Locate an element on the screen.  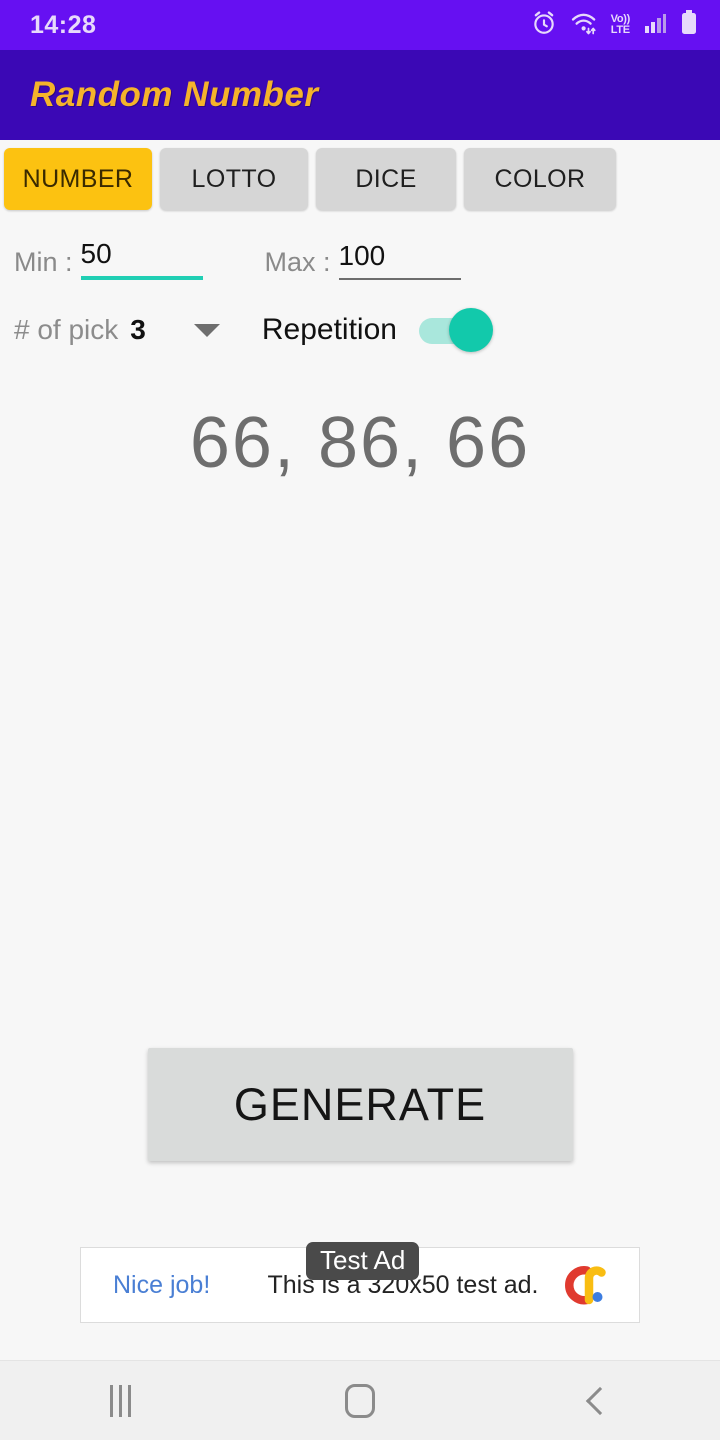
app-bar: Random Number is located at coordinates (360, 95).